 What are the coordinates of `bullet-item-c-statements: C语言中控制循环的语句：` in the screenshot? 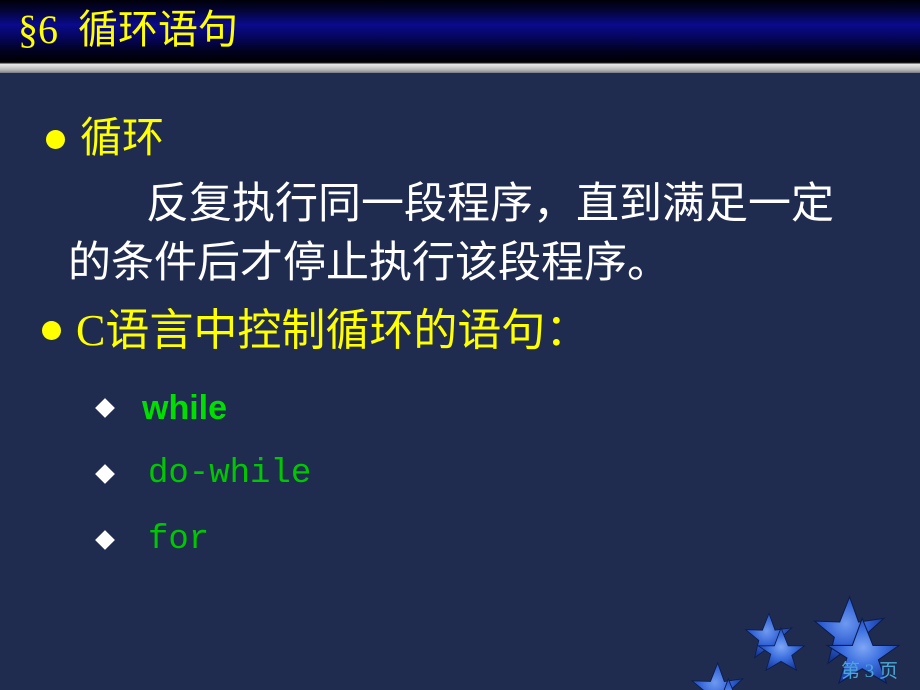 It's located at (315, 331).